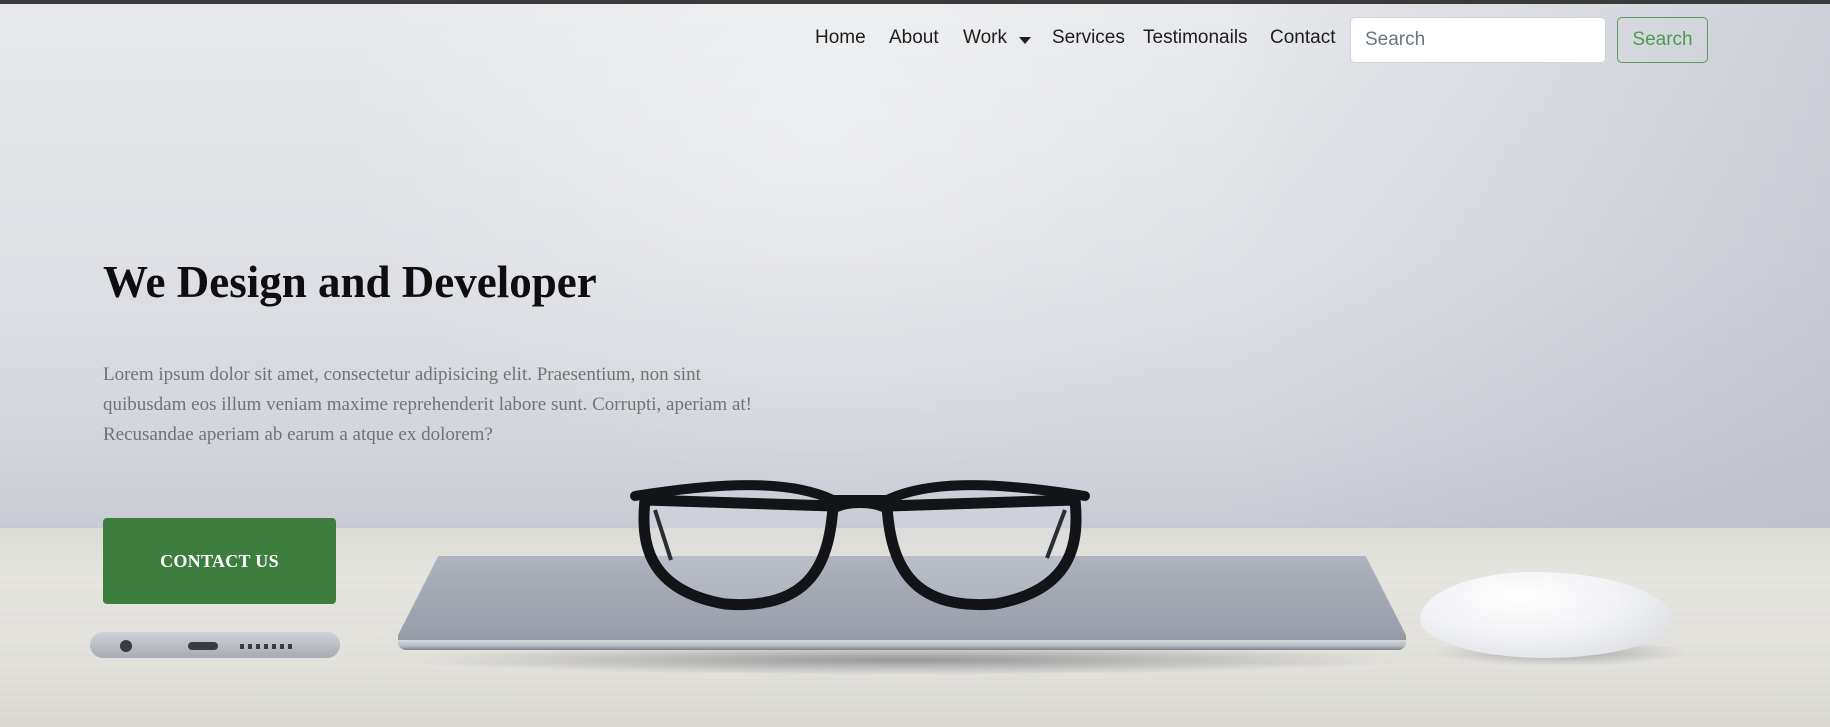 This screenshot has height=727, width=1830. What do you see at coordinates (266, 646) in the screenshot?
I see `phone-speaker-grille` at bounding box center [266, 646].